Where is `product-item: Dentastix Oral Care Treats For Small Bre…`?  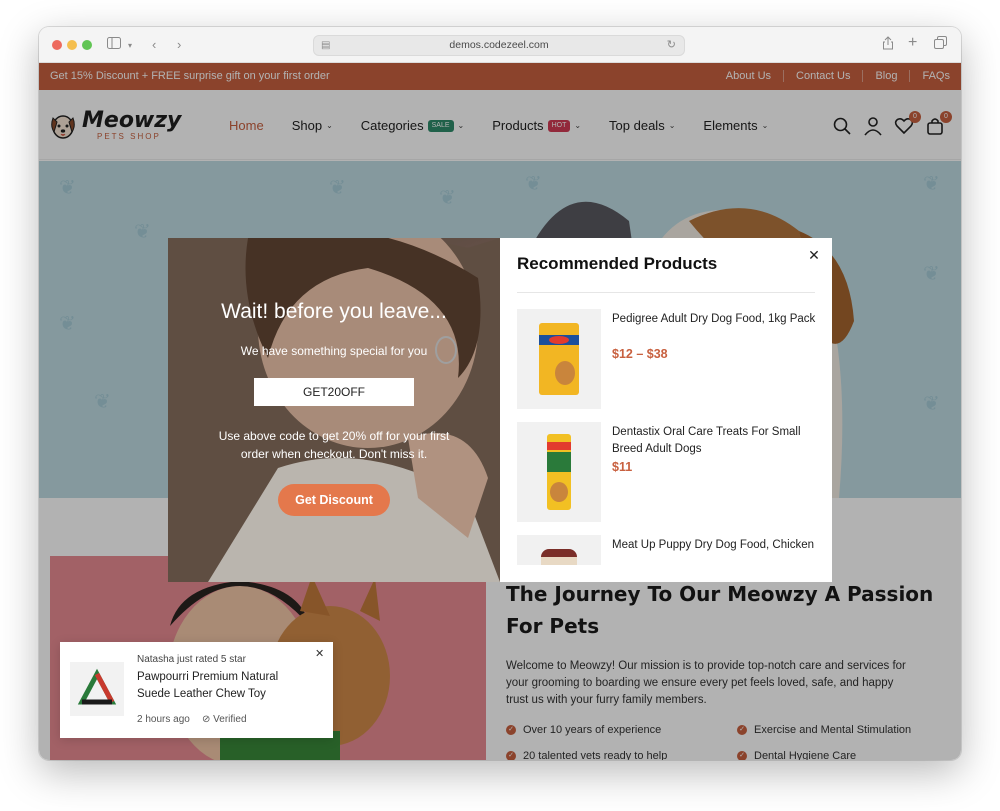
product-item: Dentastix Oral Care Treats For Small Bre… is located at coordinates (669, 478).